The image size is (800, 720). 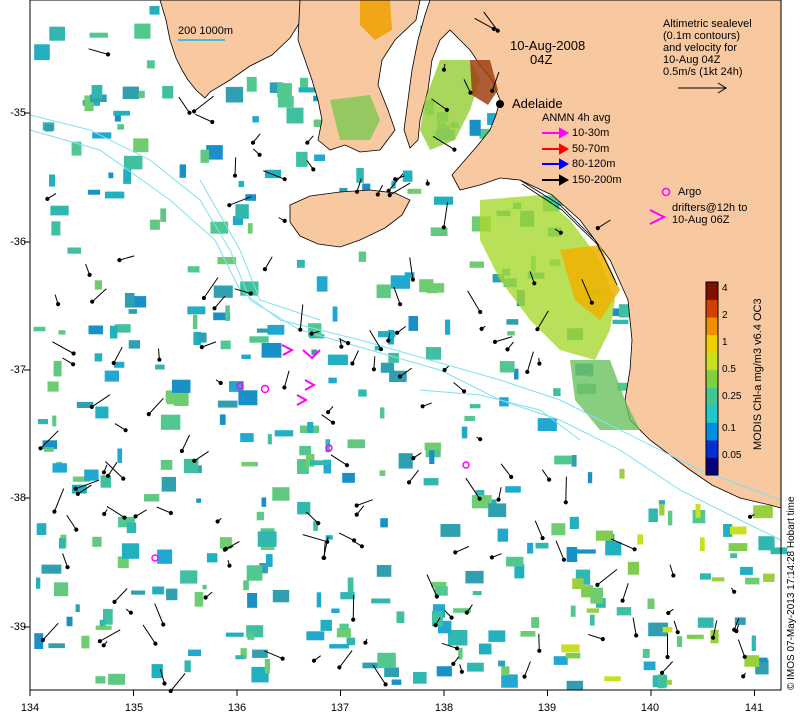 I want to click on anmn-item-label: 50-70m, so click(x=591, y=149).